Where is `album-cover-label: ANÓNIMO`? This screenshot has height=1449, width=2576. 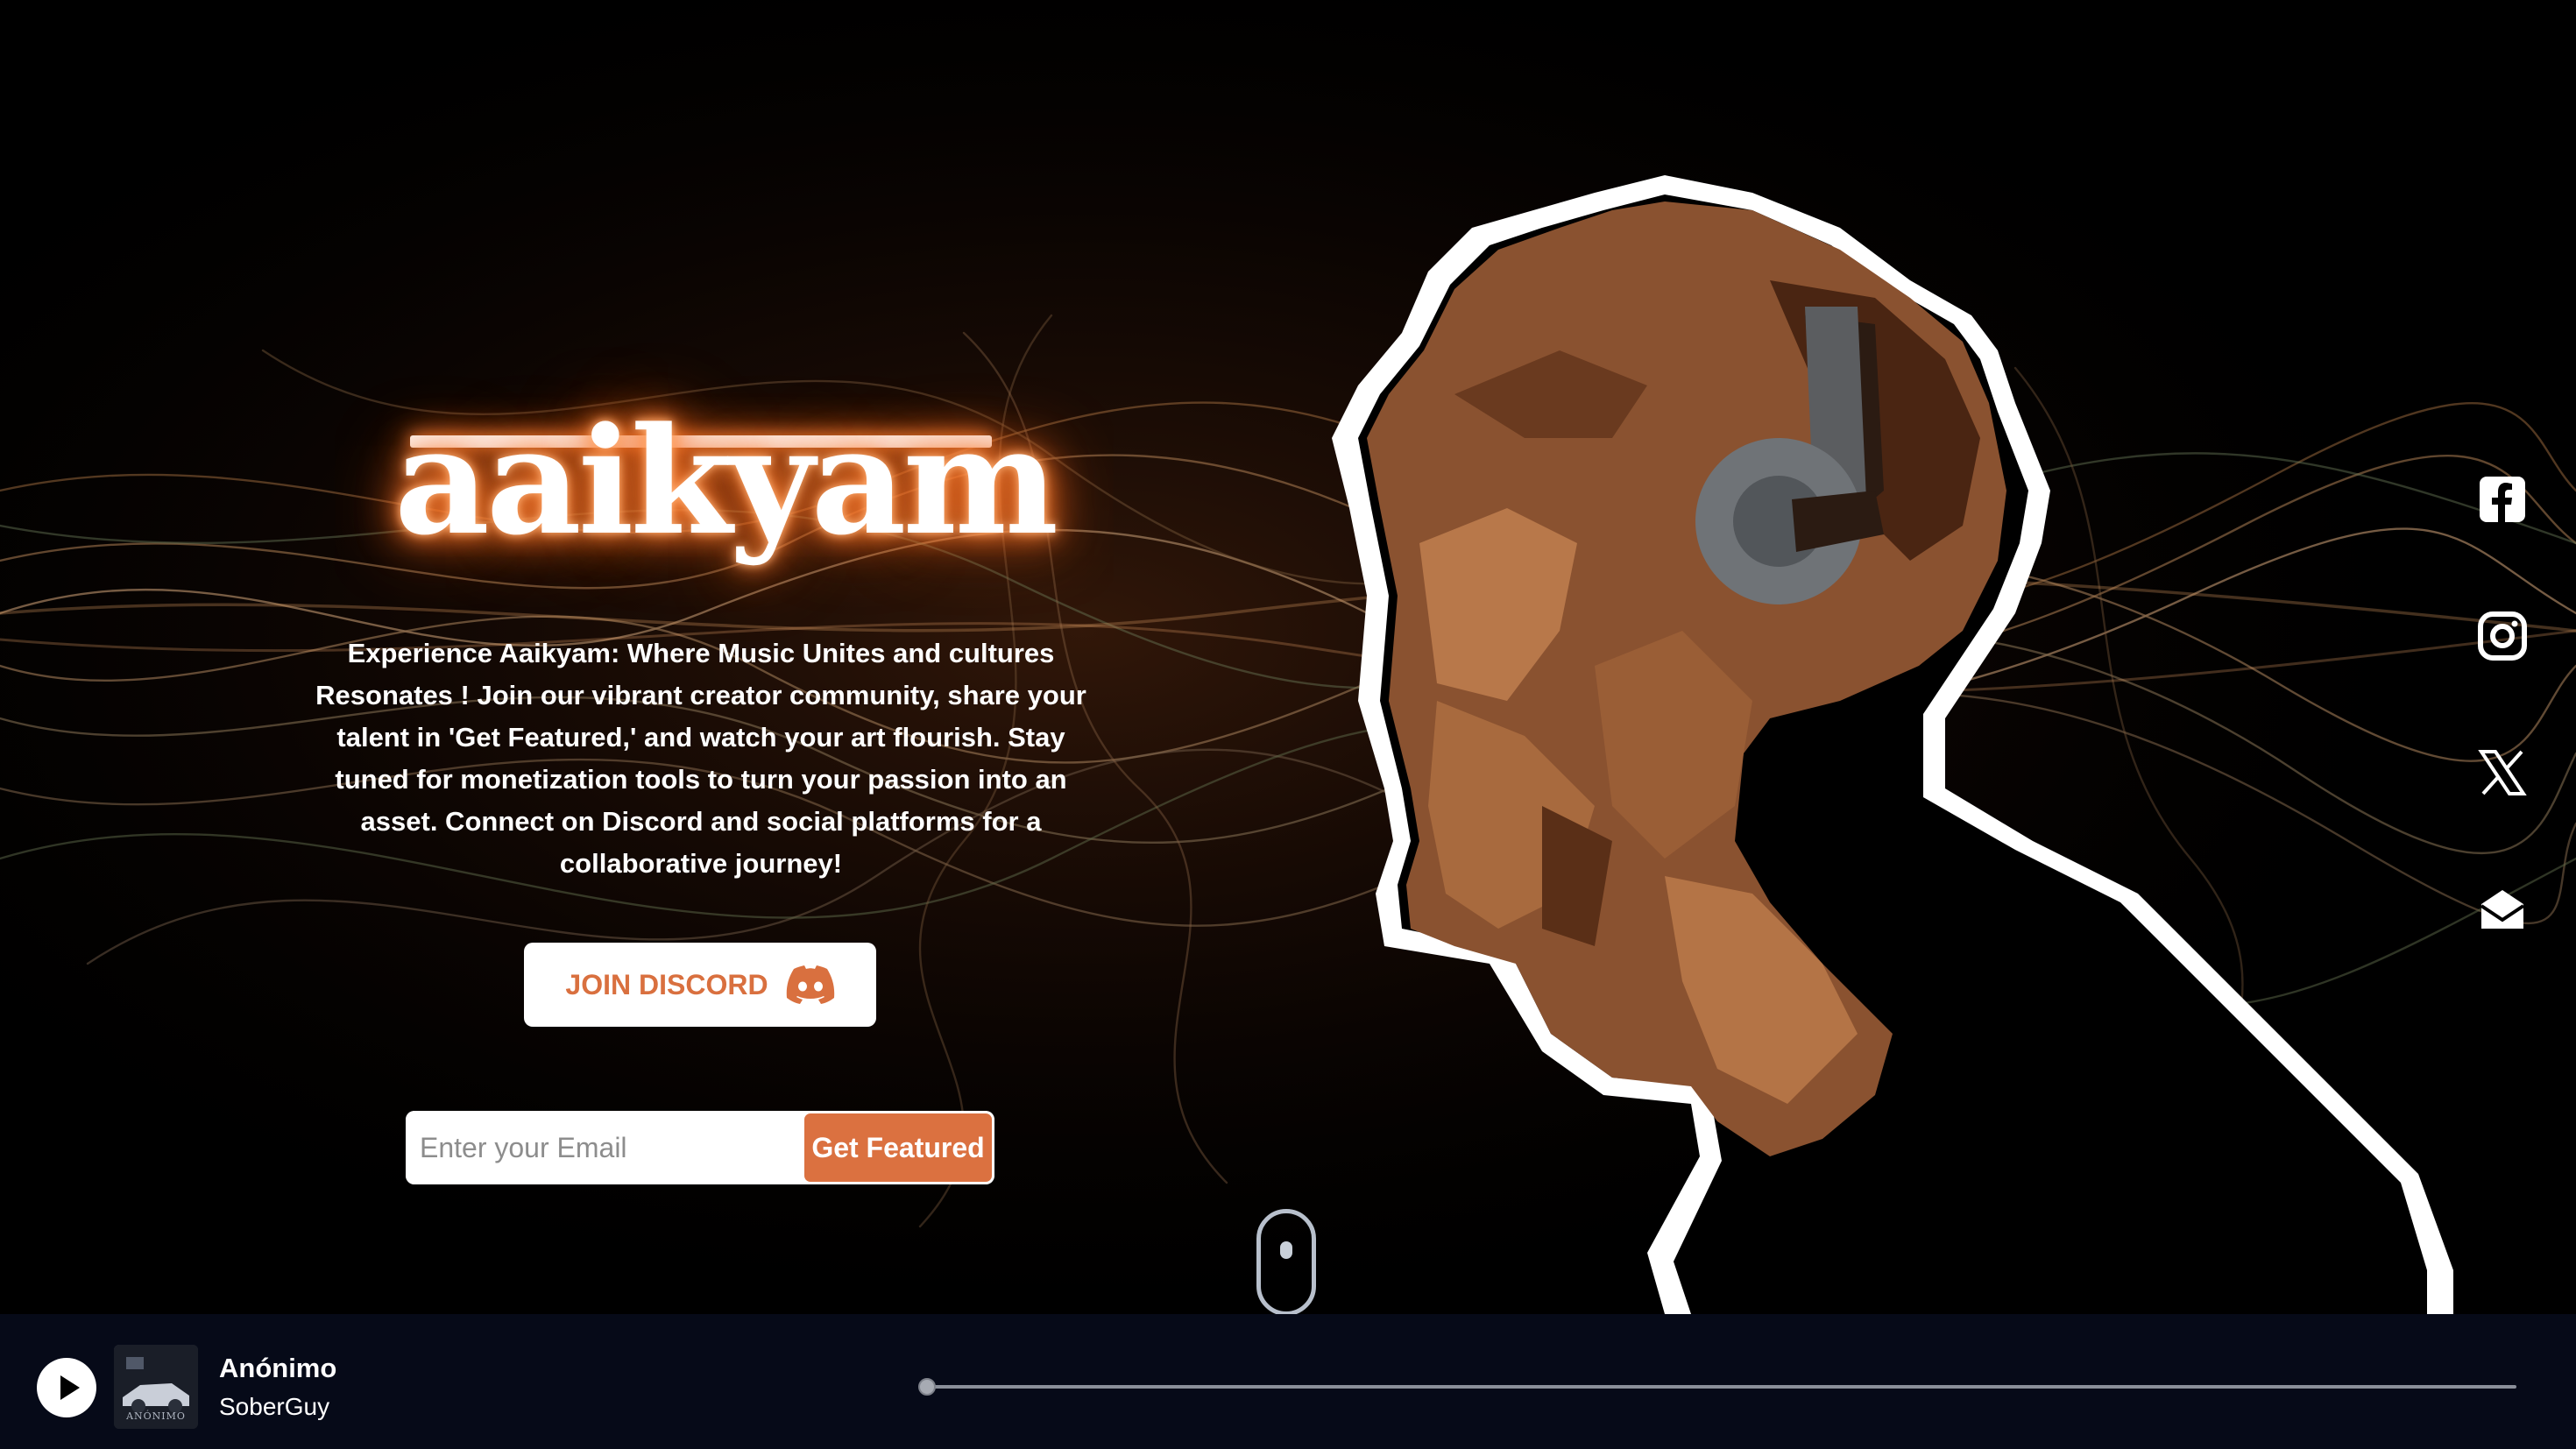
album-cover-label: ANÓNIMO is located at coordinates (156, 1416).